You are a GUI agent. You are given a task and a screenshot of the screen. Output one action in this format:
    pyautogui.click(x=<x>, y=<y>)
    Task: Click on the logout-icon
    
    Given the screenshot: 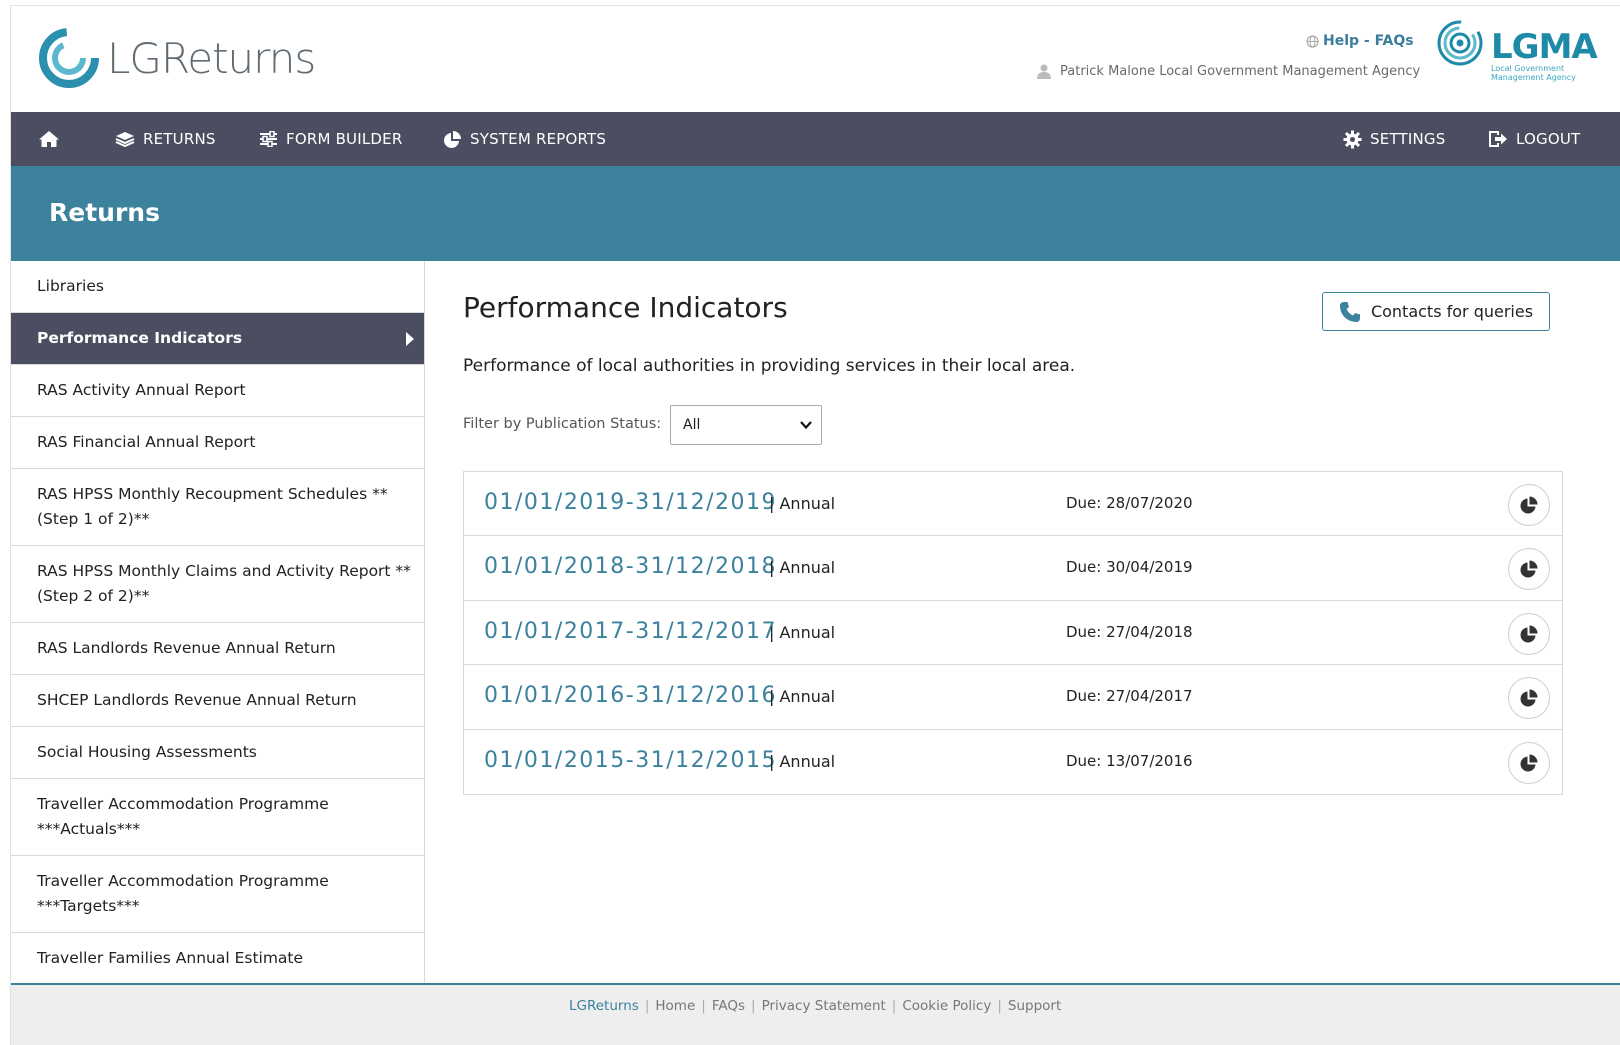 What is the action you would take?
    pyautogui.click(x=1498, y=139)
    